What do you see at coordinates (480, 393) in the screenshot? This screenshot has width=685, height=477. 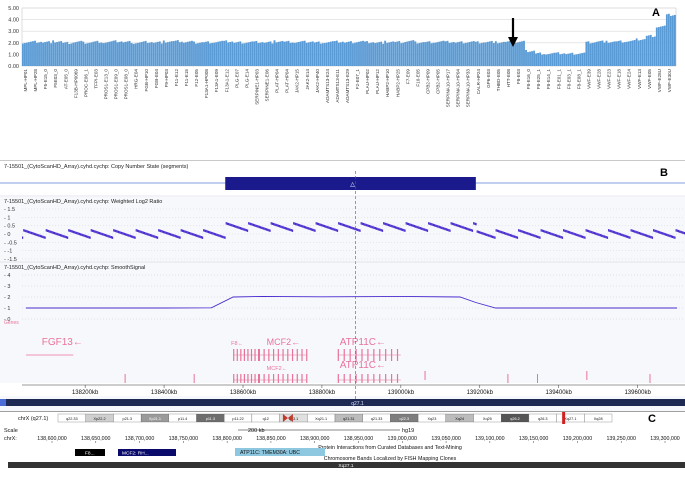 I see `x-tick-label: 139200kb` at bounding box center [480, 393].